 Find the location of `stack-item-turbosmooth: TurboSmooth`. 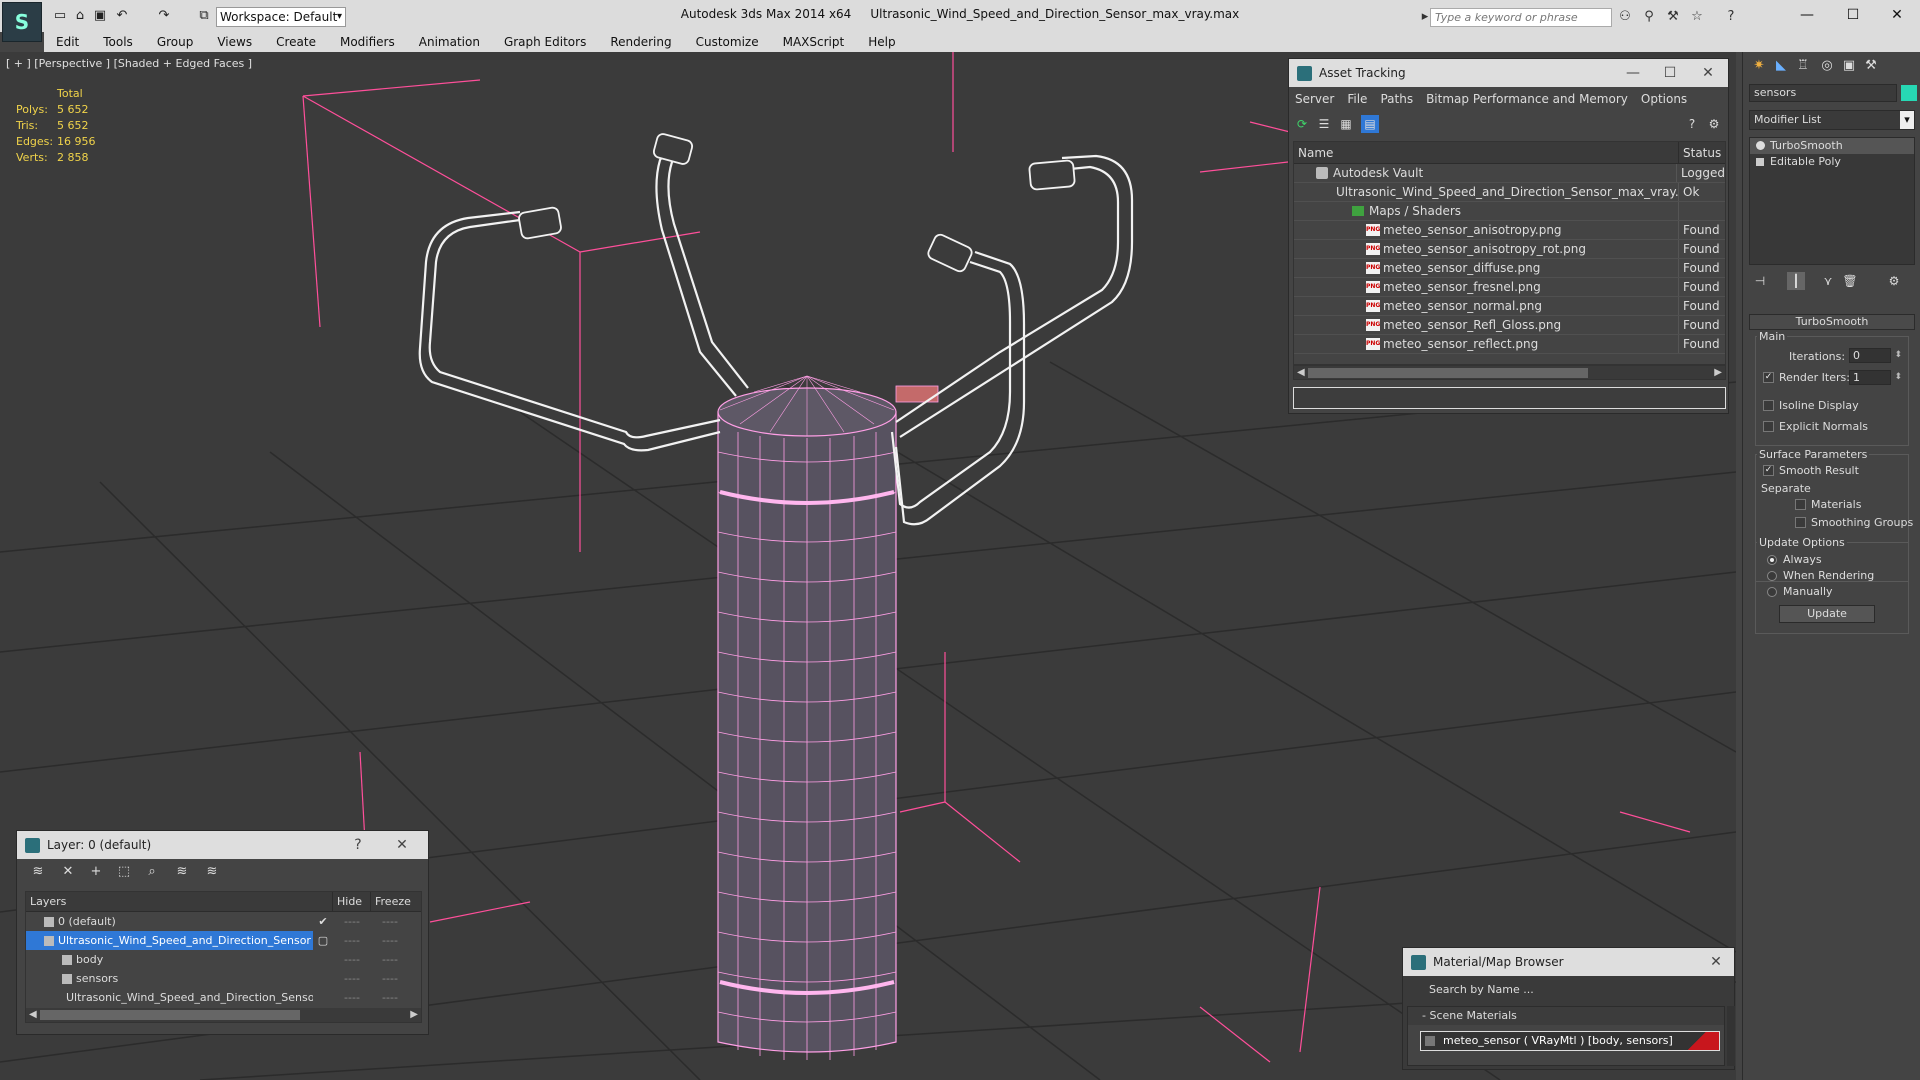

stack-item-turbosmooth: TurboSmooth is located at coordinates (1832, 146).